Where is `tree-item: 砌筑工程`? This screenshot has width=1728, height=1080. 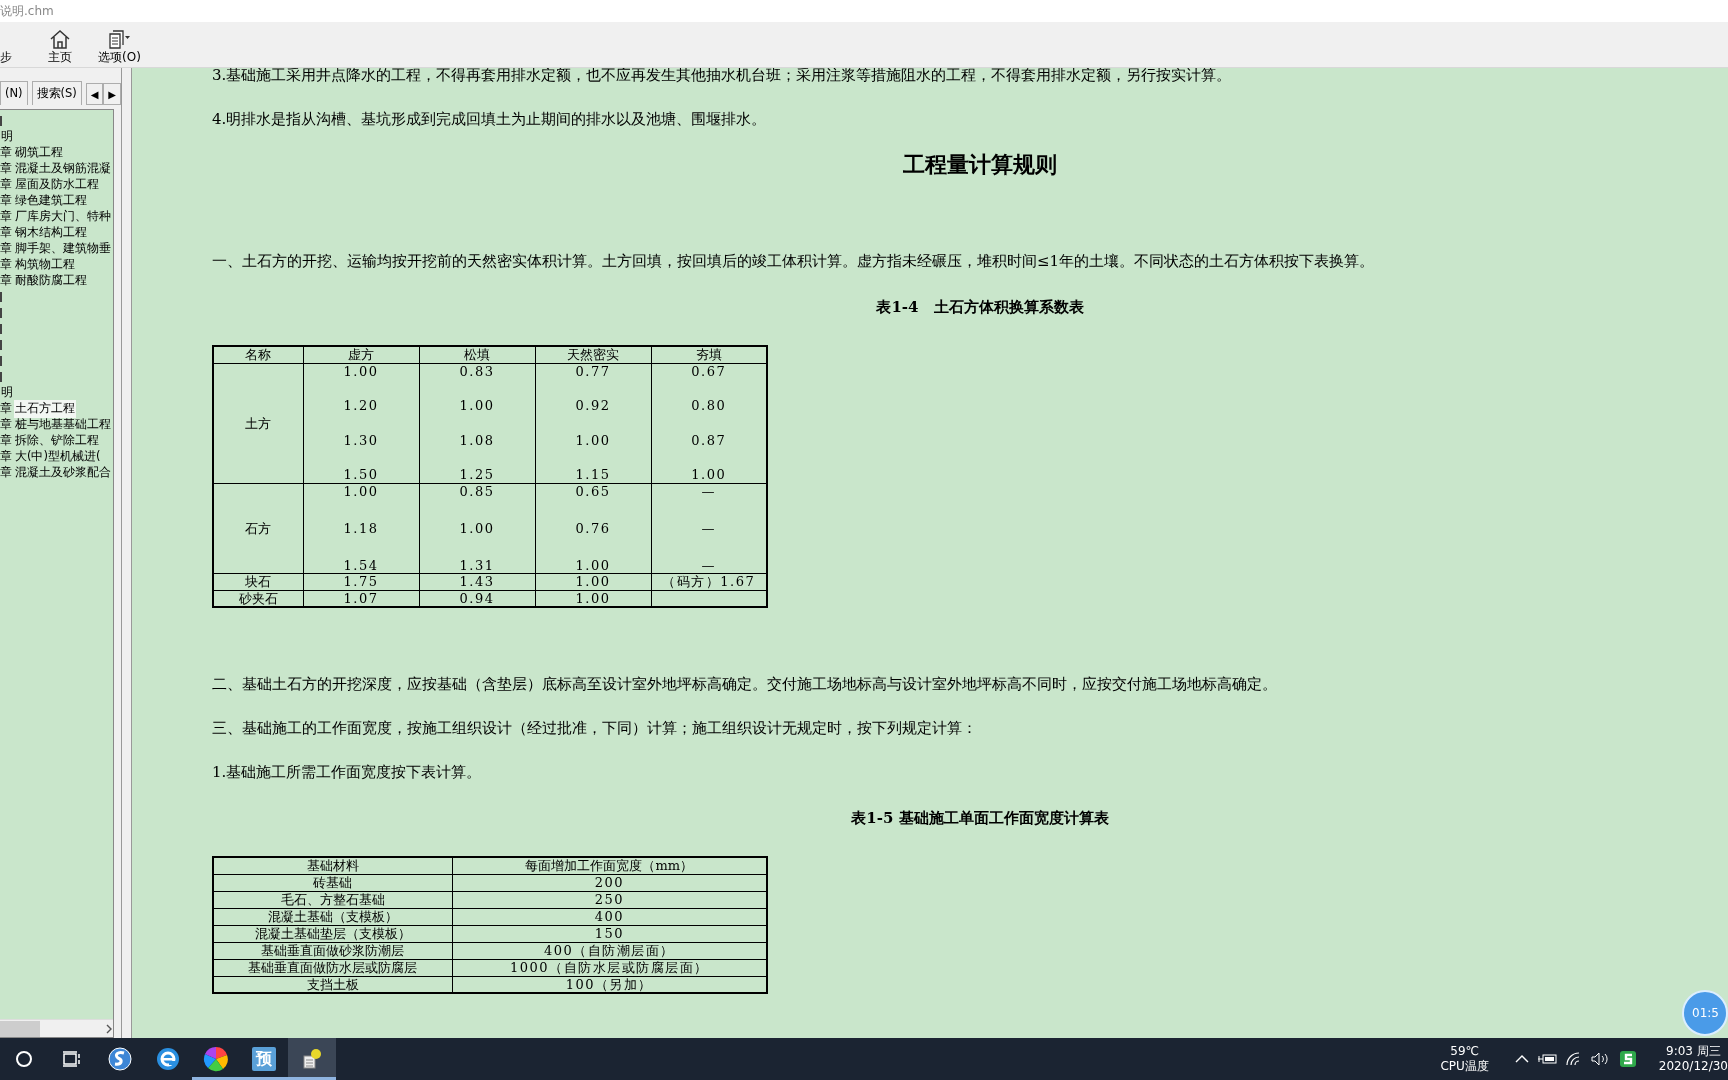
tree-item: 砌筑工程 is located at coordinates (39, 153).